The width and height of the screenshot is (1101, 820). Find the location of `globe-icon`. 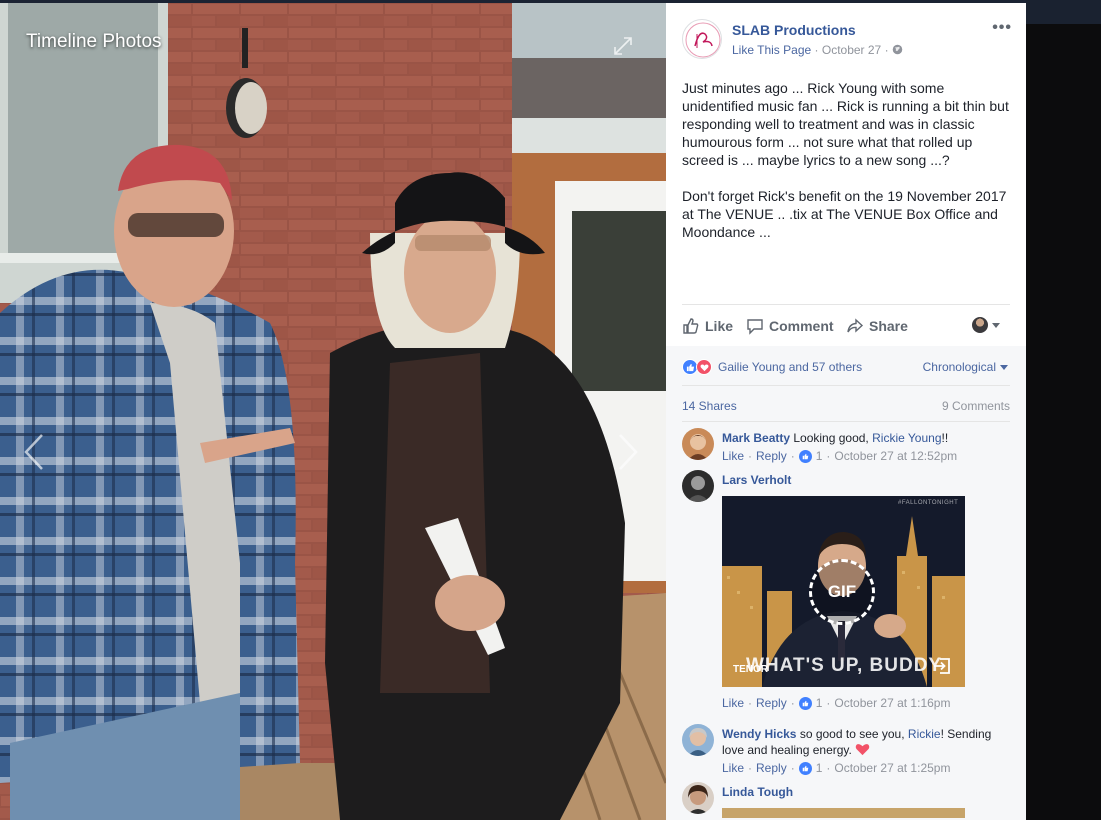

globe-icon is located at coordinates (897, 49).